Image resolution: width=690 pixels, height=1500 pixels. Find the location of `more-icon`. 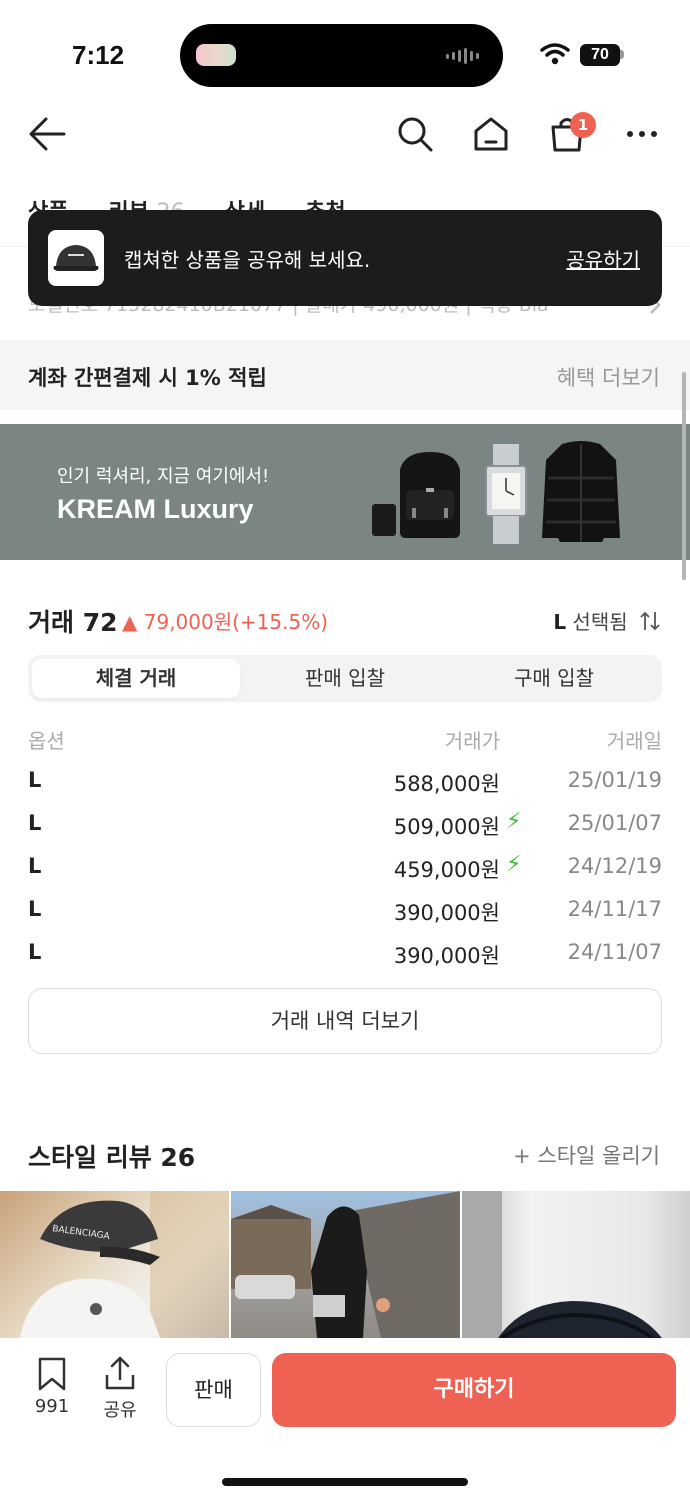

more-icon is located at coordinates (642, 134).